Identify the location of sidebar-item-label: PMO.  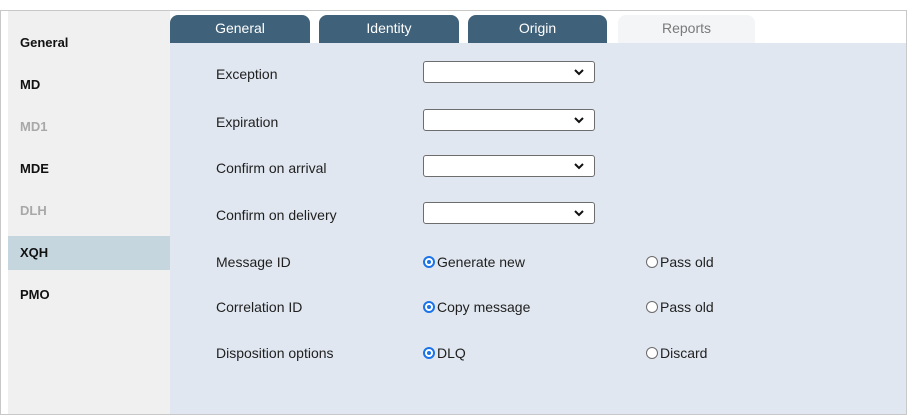
(35, 294).